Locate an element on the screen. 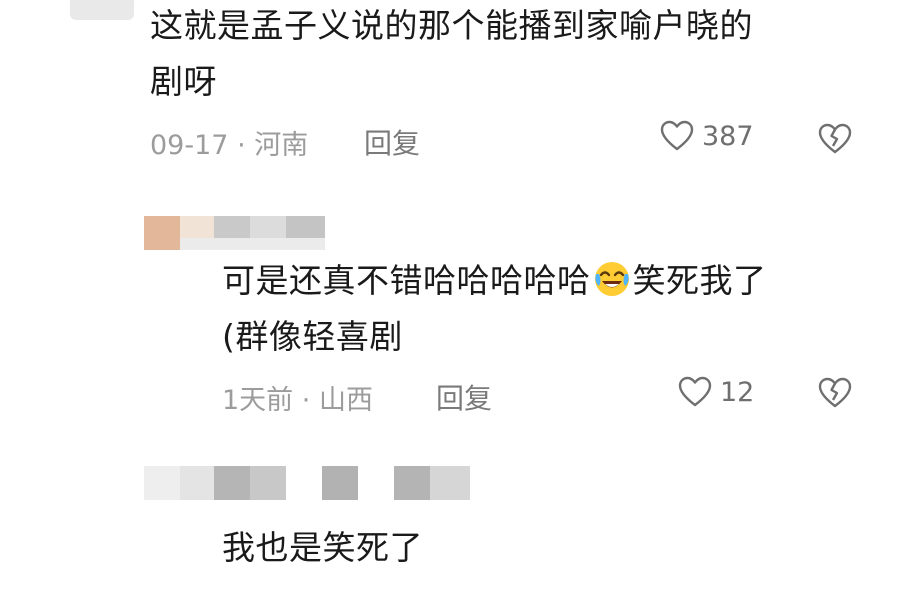 The image size is (900, 591). reply-text-part2: 笑死我了 is located at coordinates (699, 280).